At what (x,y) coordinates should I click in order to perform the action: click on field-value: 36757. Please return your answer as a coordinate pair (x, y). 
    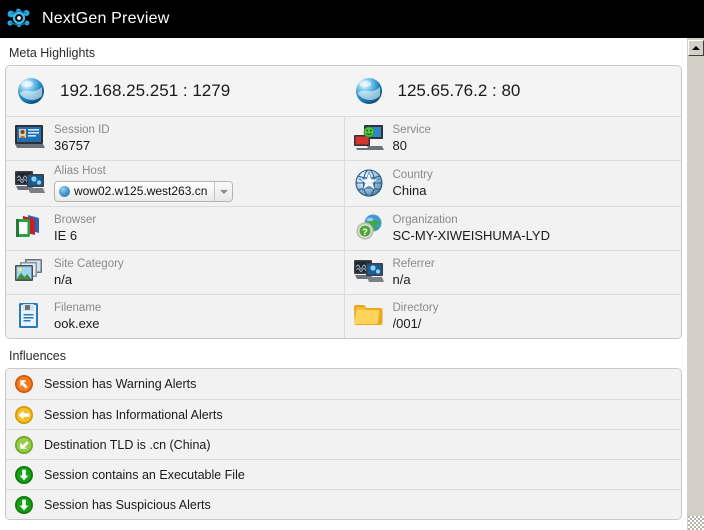
    Looking at the image, I should click on (72, 146).